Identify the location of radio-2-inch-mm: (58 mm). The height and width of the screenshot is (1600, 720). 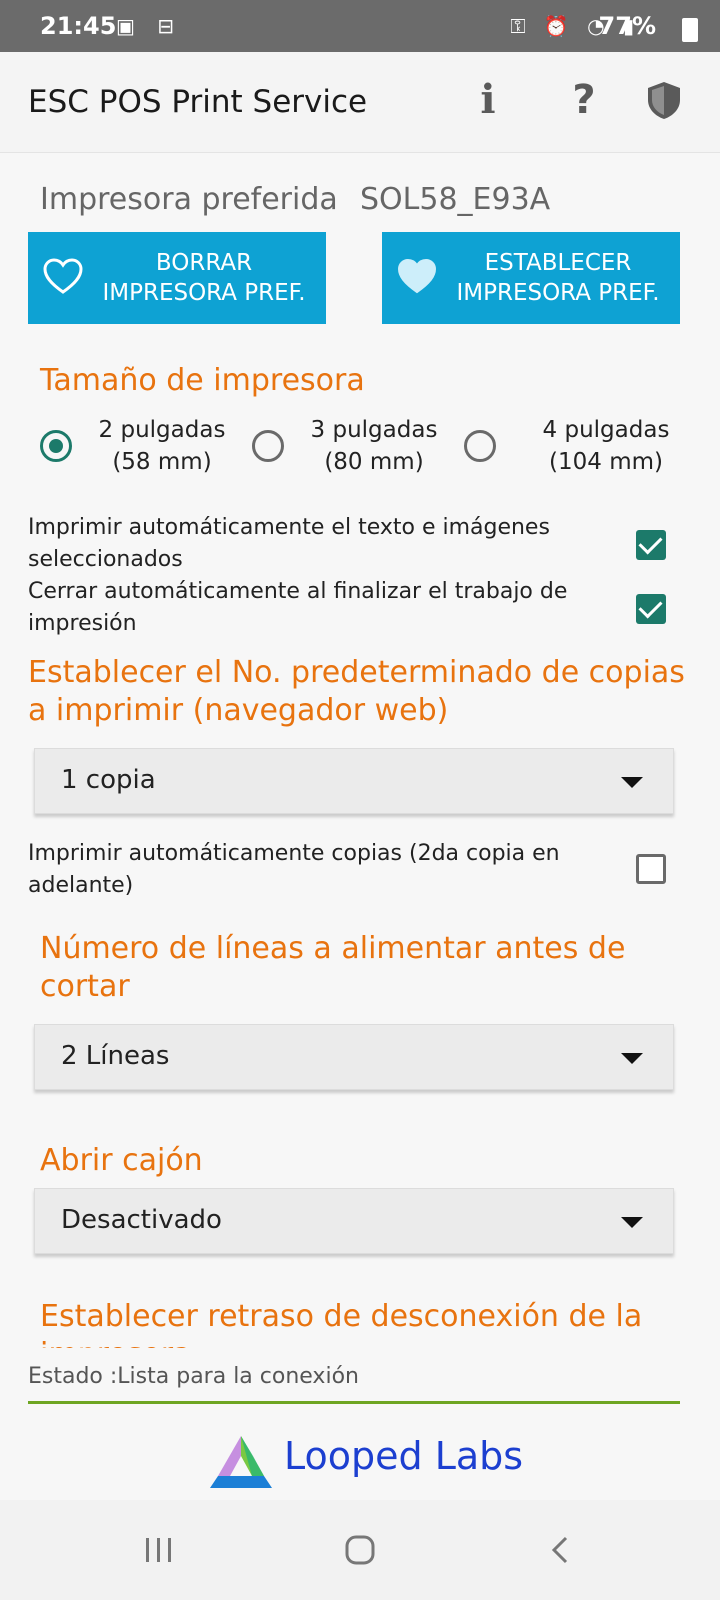
(162, 462).